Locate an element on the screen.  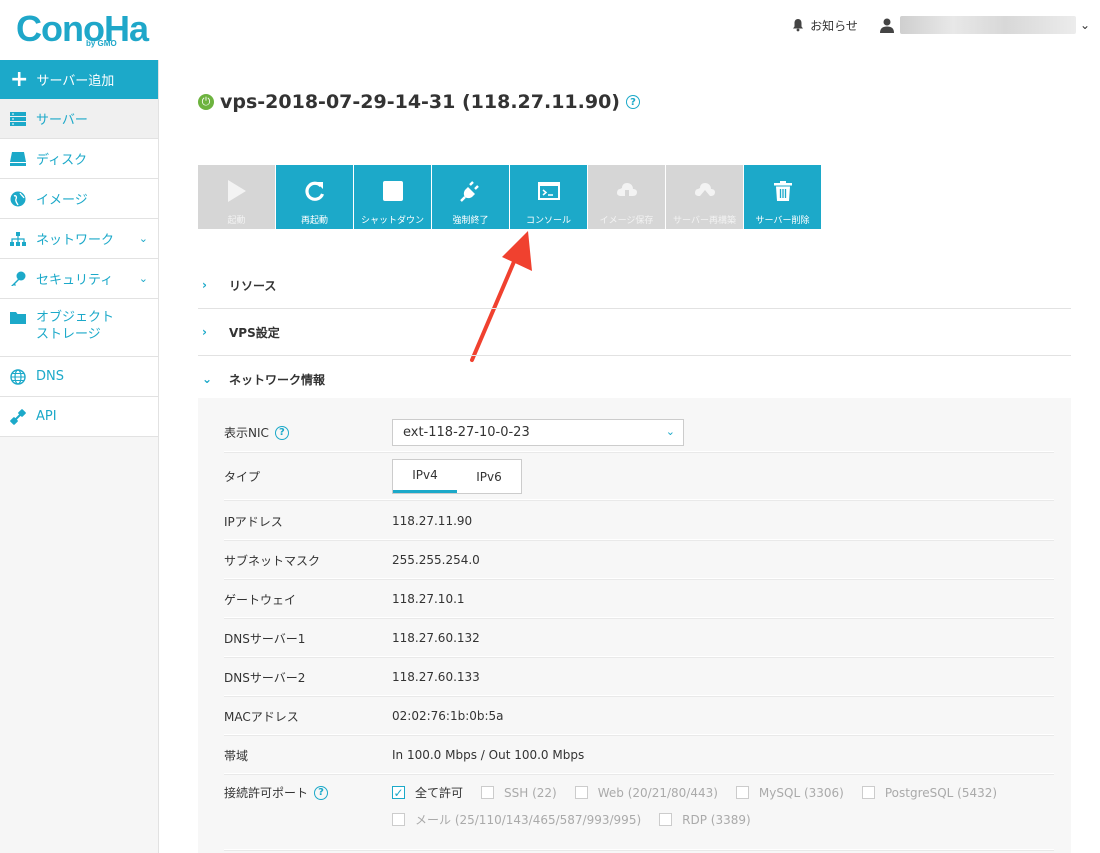
plus-icon: + is located at coordinates (19, 79).